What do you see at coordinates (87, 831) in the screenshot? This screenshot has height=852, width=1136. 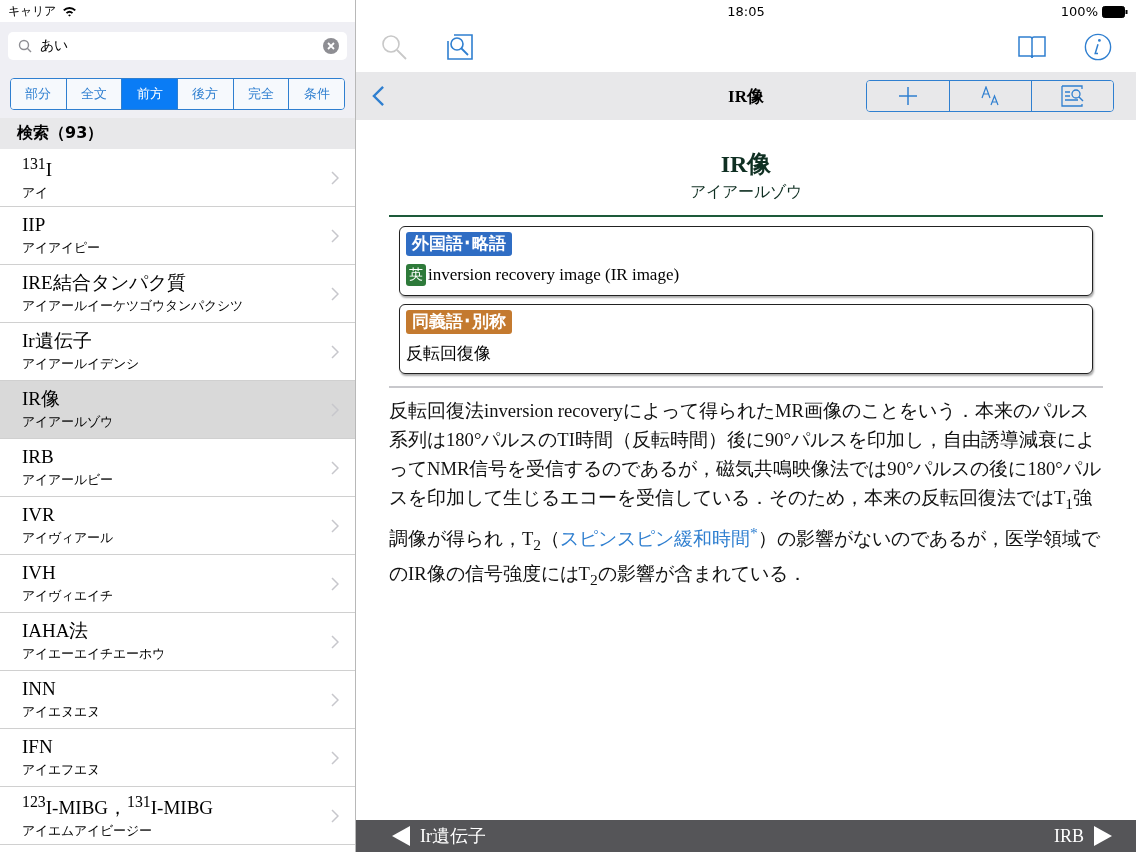 I see `result-reading: アイエムアイビージー` at bounding box center [87, 831].